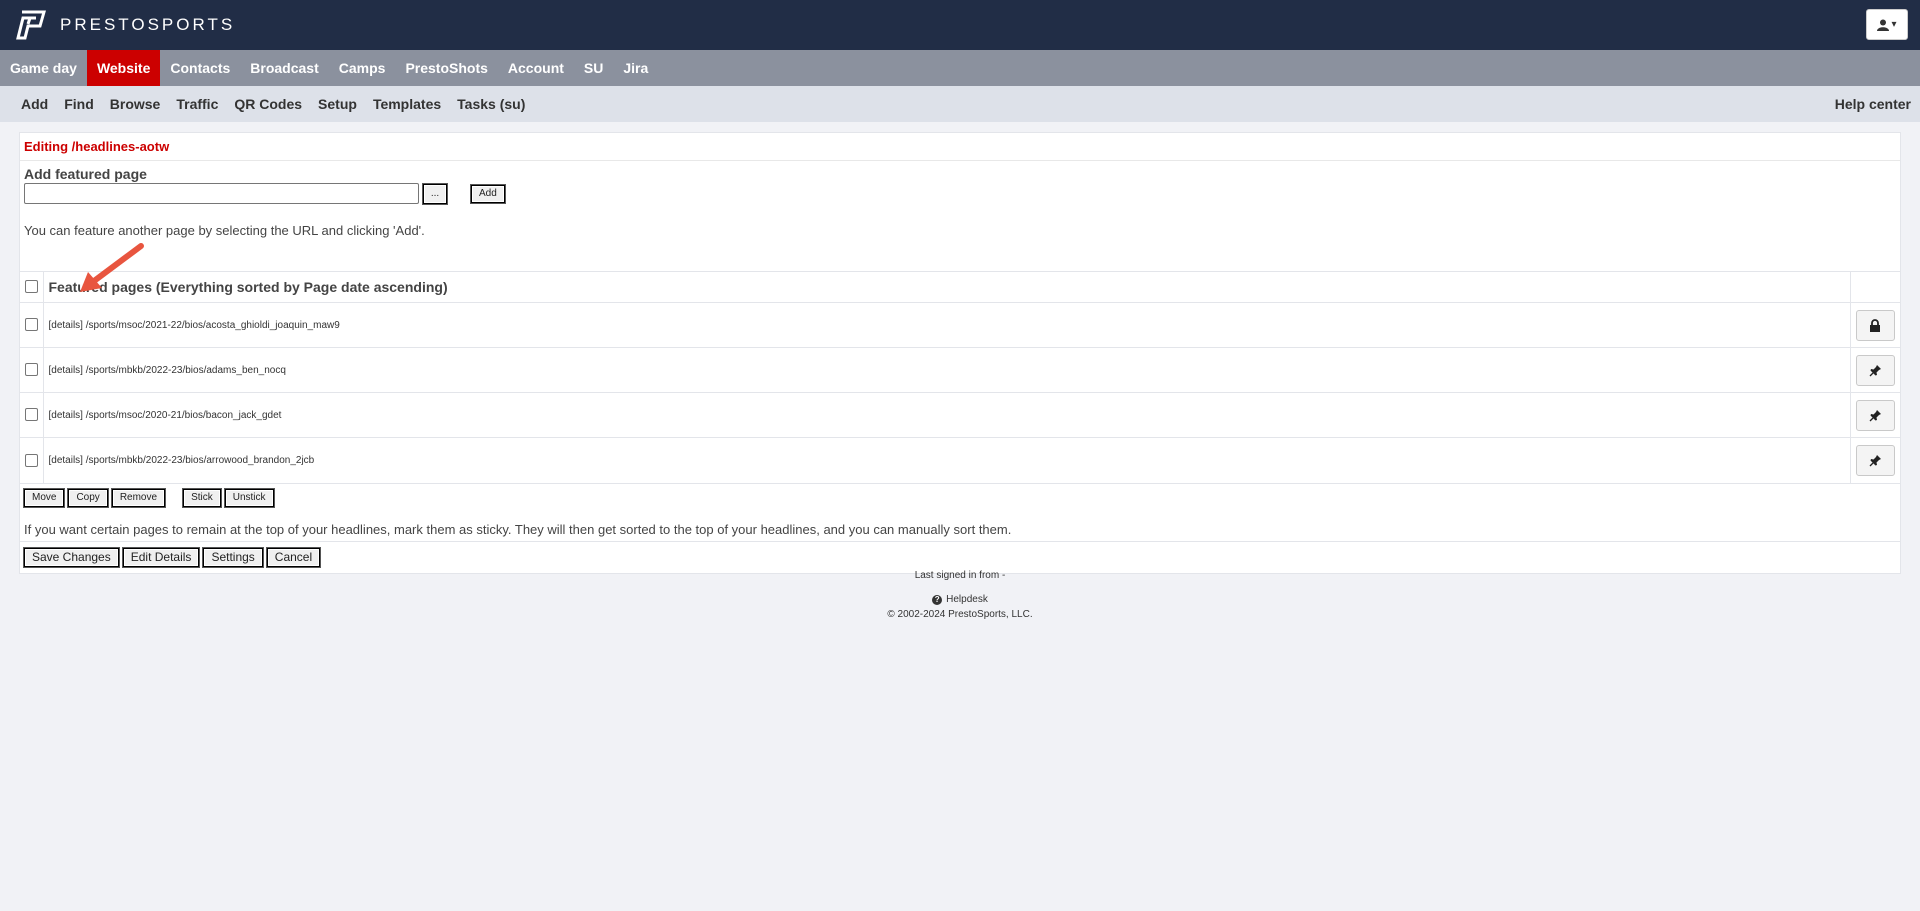 This screenshot has height=911, width=1920. I want to click on caret-down-icon: ▾, so click(1894, 24).